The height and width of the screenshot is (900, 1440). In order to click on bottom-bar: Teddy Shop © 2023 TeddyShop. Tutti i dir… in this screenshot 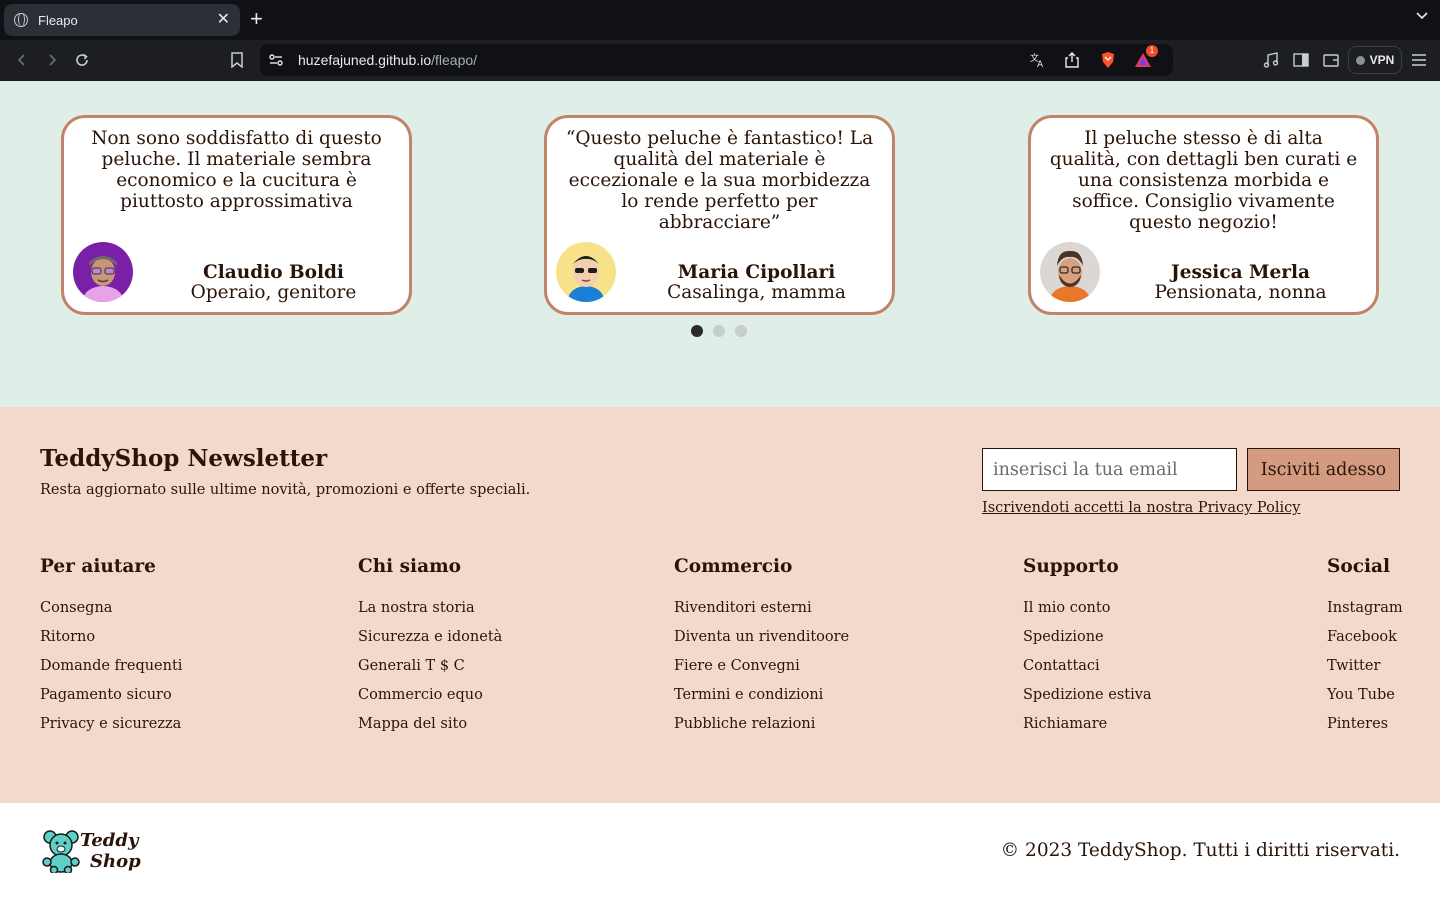, I will do `click(720, 851)`.